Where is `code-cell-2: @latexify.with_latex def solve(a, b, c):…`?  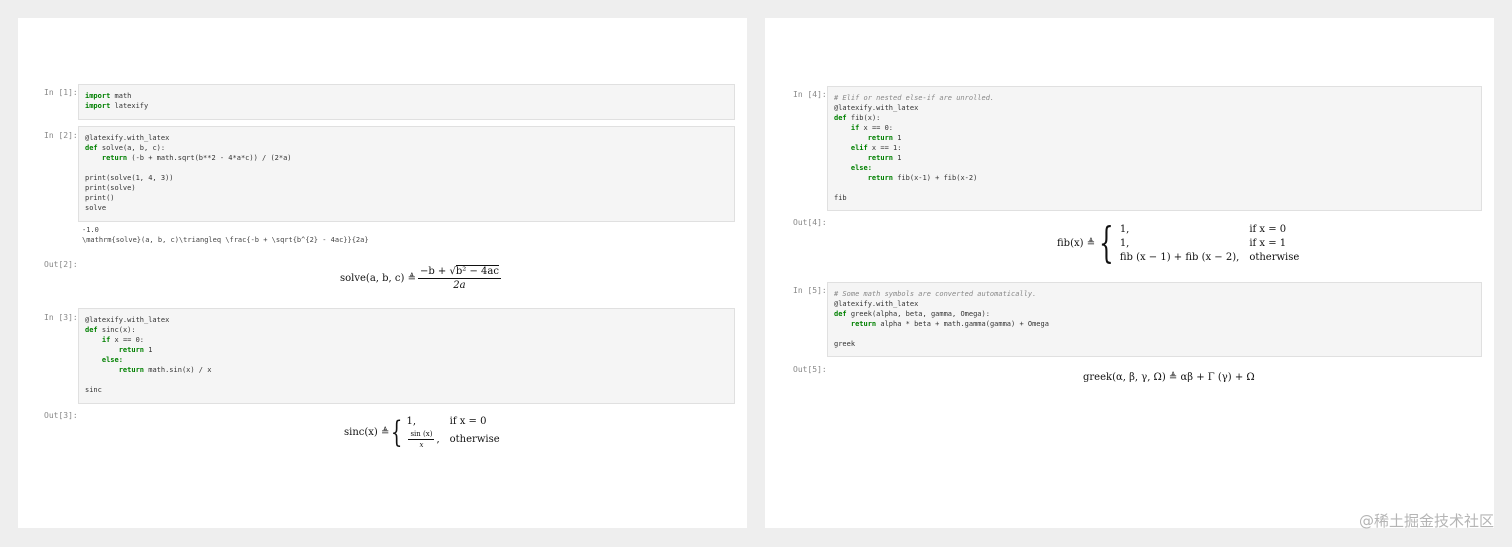
code-cell-2: @latexify.with_latex def solve(a, b, c):… is located at coordinates (406, 174).